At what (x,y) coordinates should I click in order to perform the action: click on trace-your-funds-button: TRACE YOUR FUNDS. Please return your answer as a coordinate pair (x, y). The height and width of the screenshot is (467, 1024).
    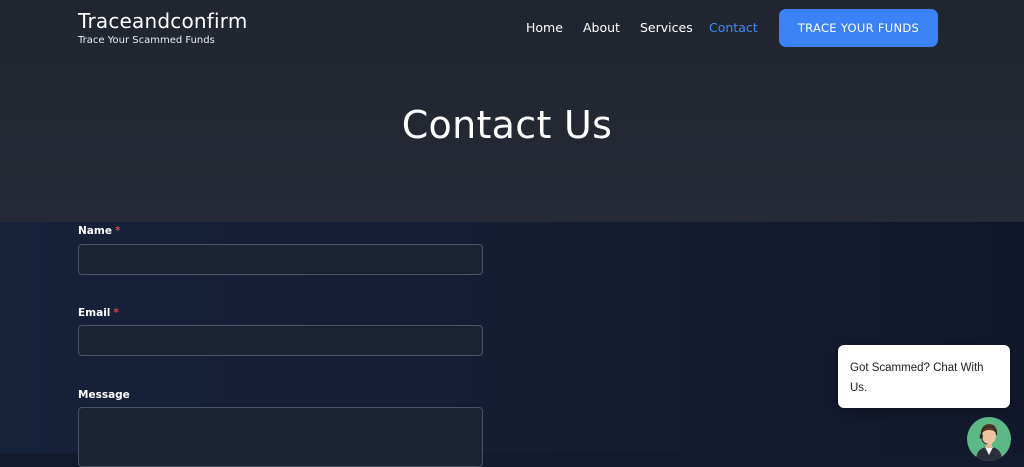
    Looking at the image, I should click on (858, 28).